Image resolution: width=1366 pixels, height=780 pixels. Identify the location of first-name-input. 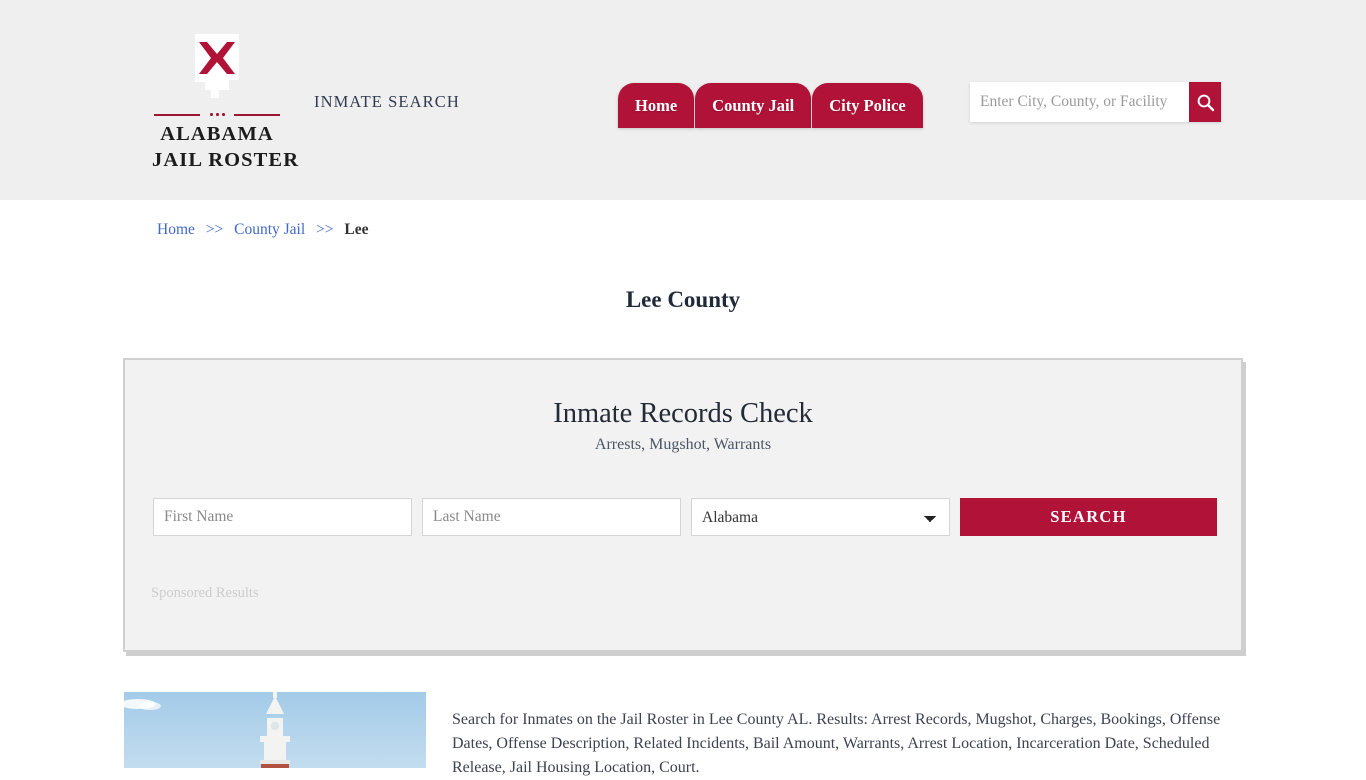
(282, 517).